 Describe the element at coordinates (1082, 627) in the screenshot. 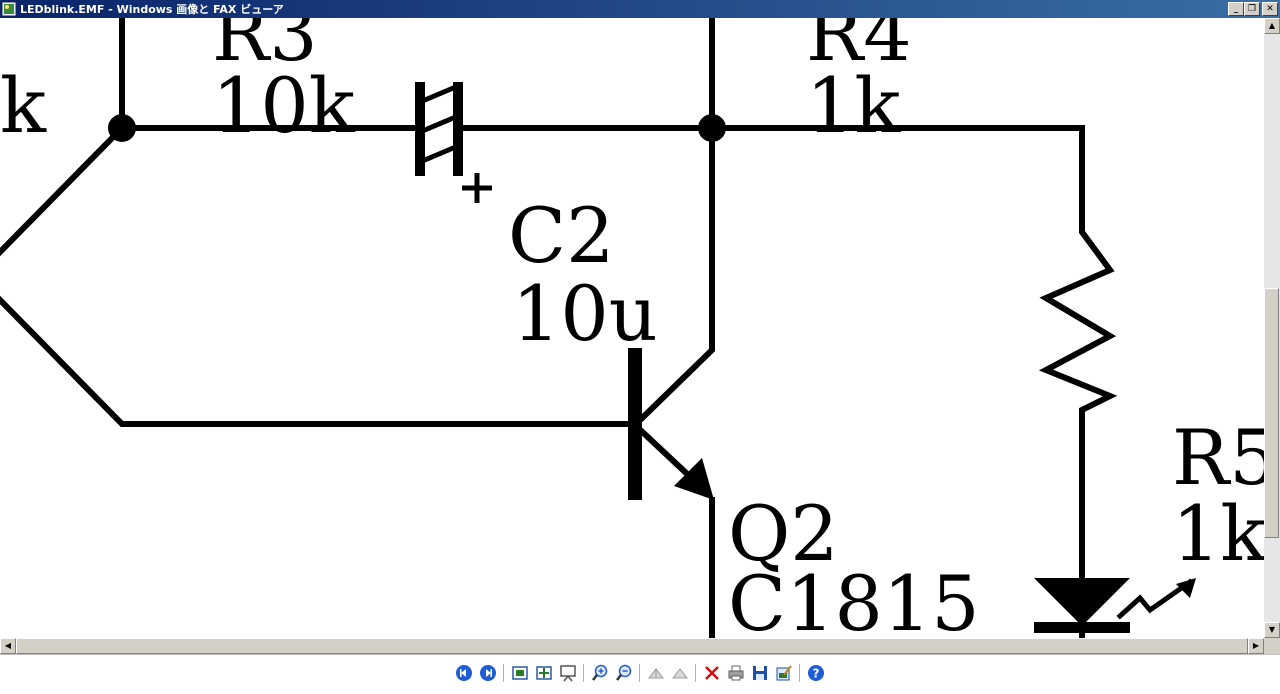

I see `led-cathode-bar` at that location.